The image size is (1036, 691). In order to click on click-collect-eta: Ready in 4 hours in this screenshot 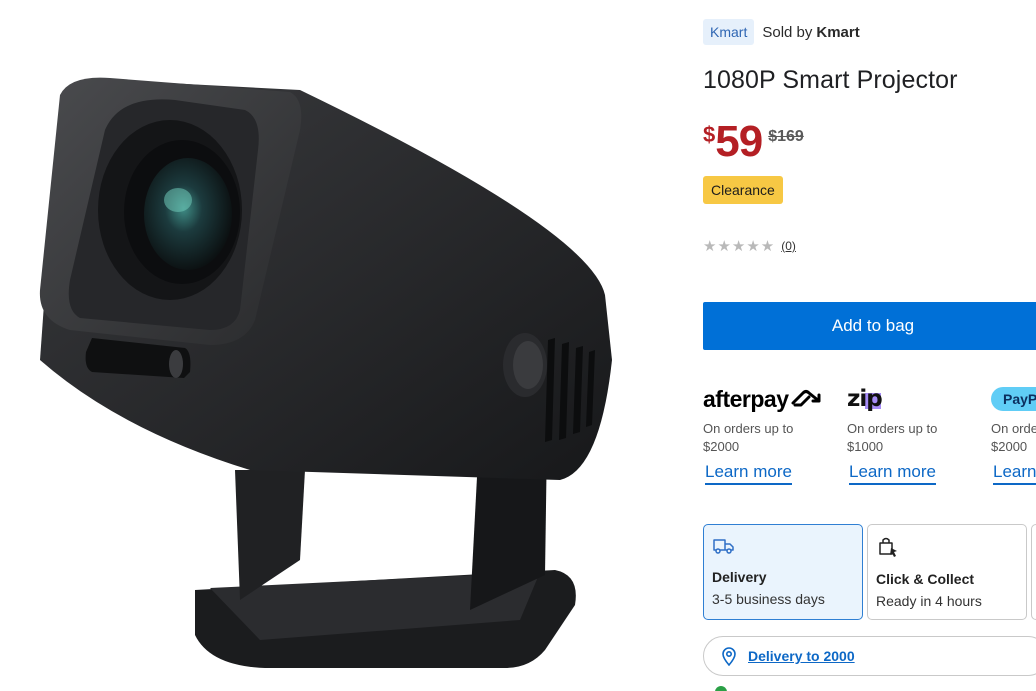, I will do `click(929, 601)`.